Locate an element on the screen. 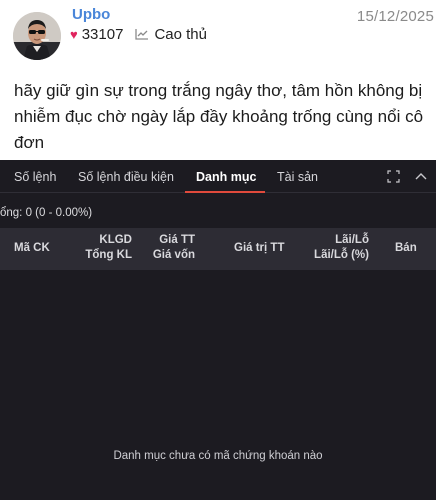 This screenshot has height=500, width=447. col-gia-tri-tt: Giá trị TT is located at coordinates (259, 248).